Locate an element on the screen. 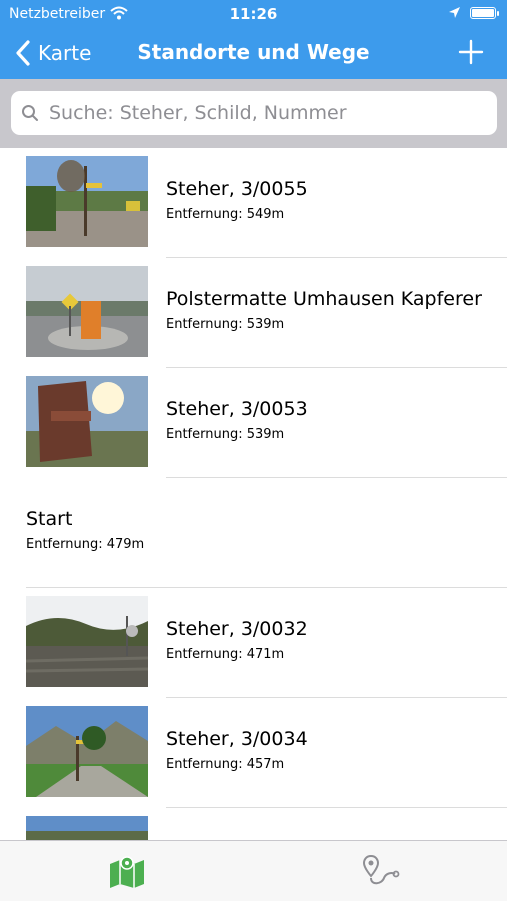 Image resolution: width=507 pixels, height=901 pixels. list-item-title: Steher, 3/0053 is located at coordinates (237, 409).